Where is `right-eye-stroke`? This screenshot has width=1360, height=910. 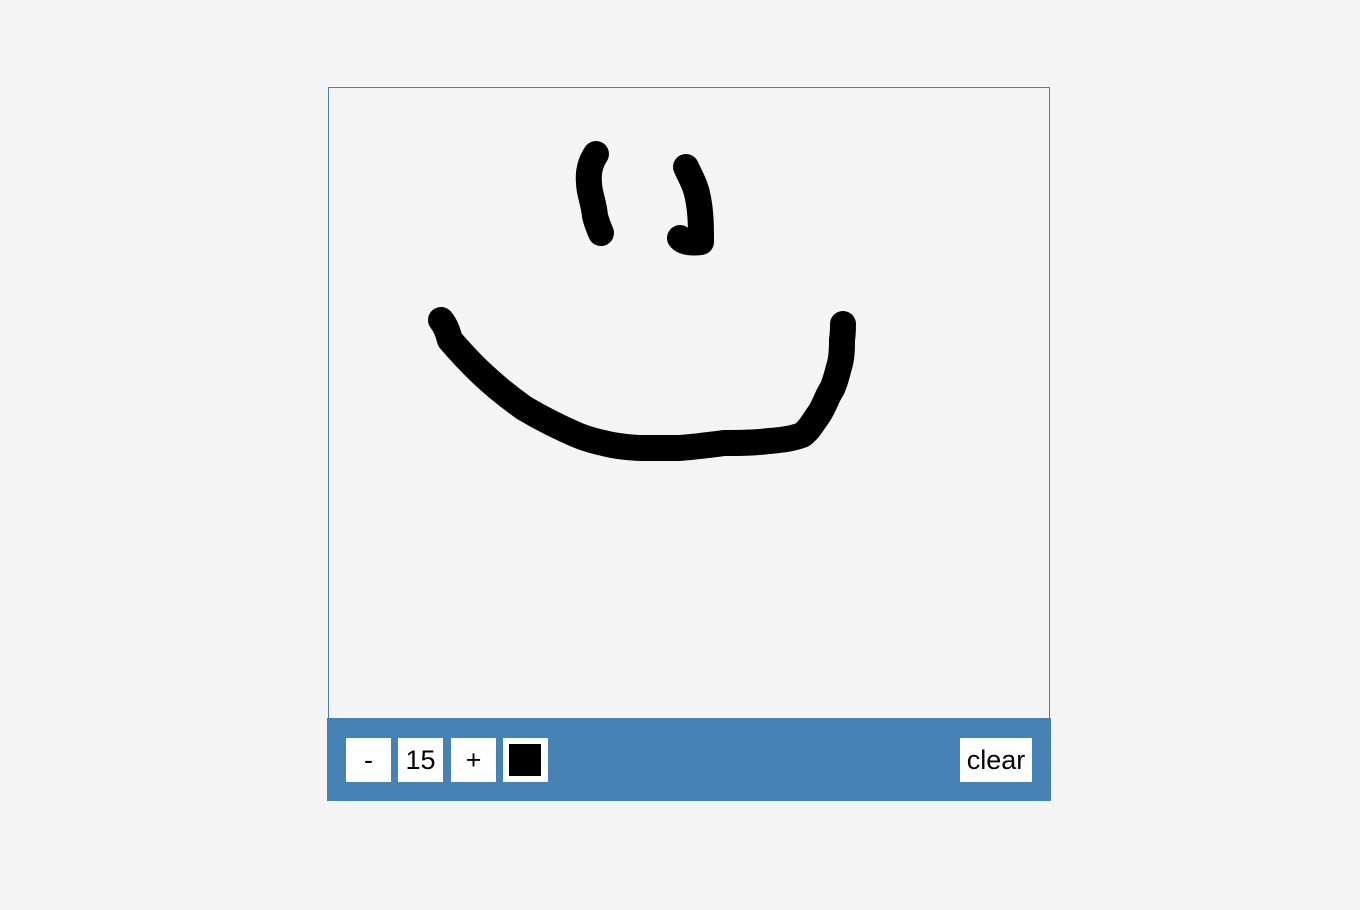
right-eye-stroke is located at coordinates (690, 205).